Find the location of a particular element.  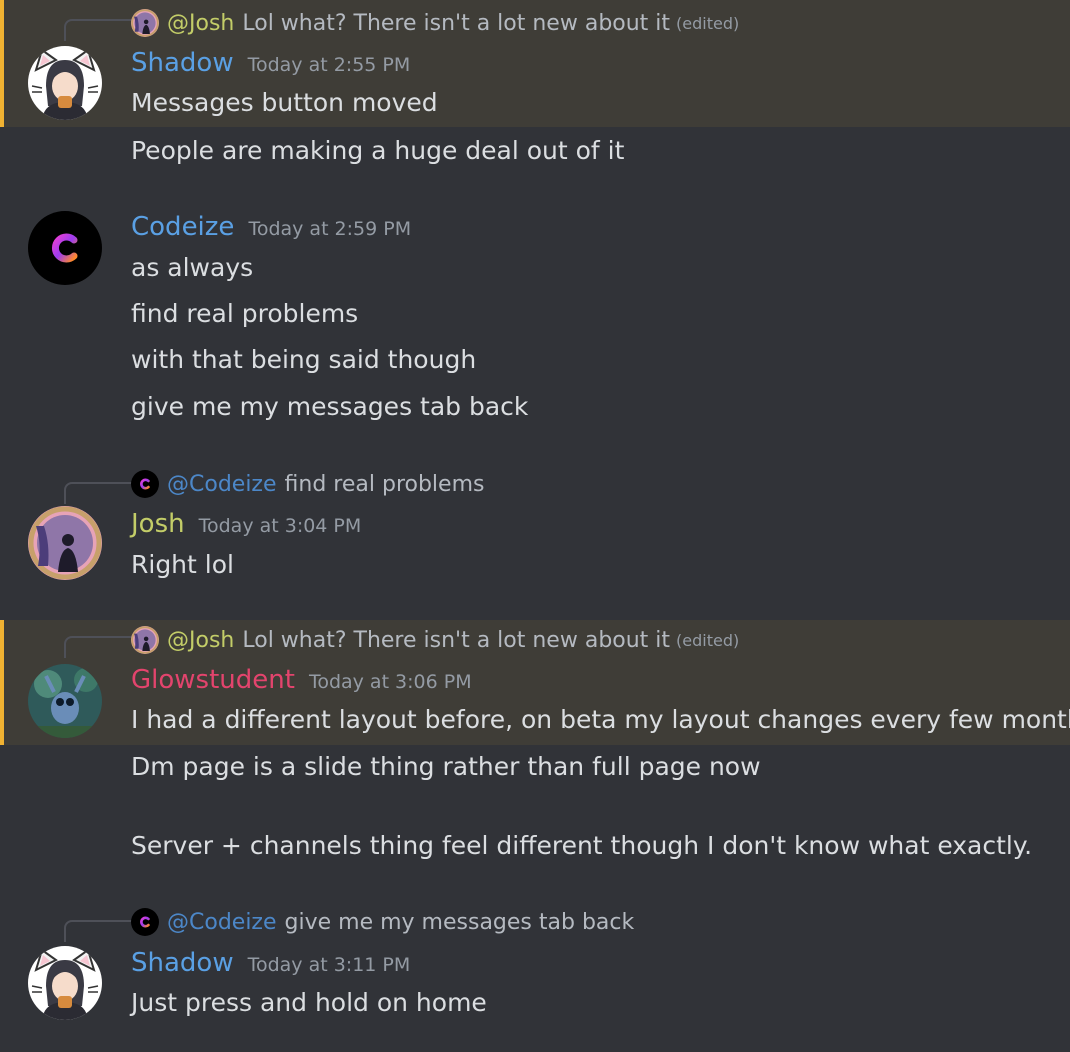

glowstudent-avatar is located at coordinates (65, 701).